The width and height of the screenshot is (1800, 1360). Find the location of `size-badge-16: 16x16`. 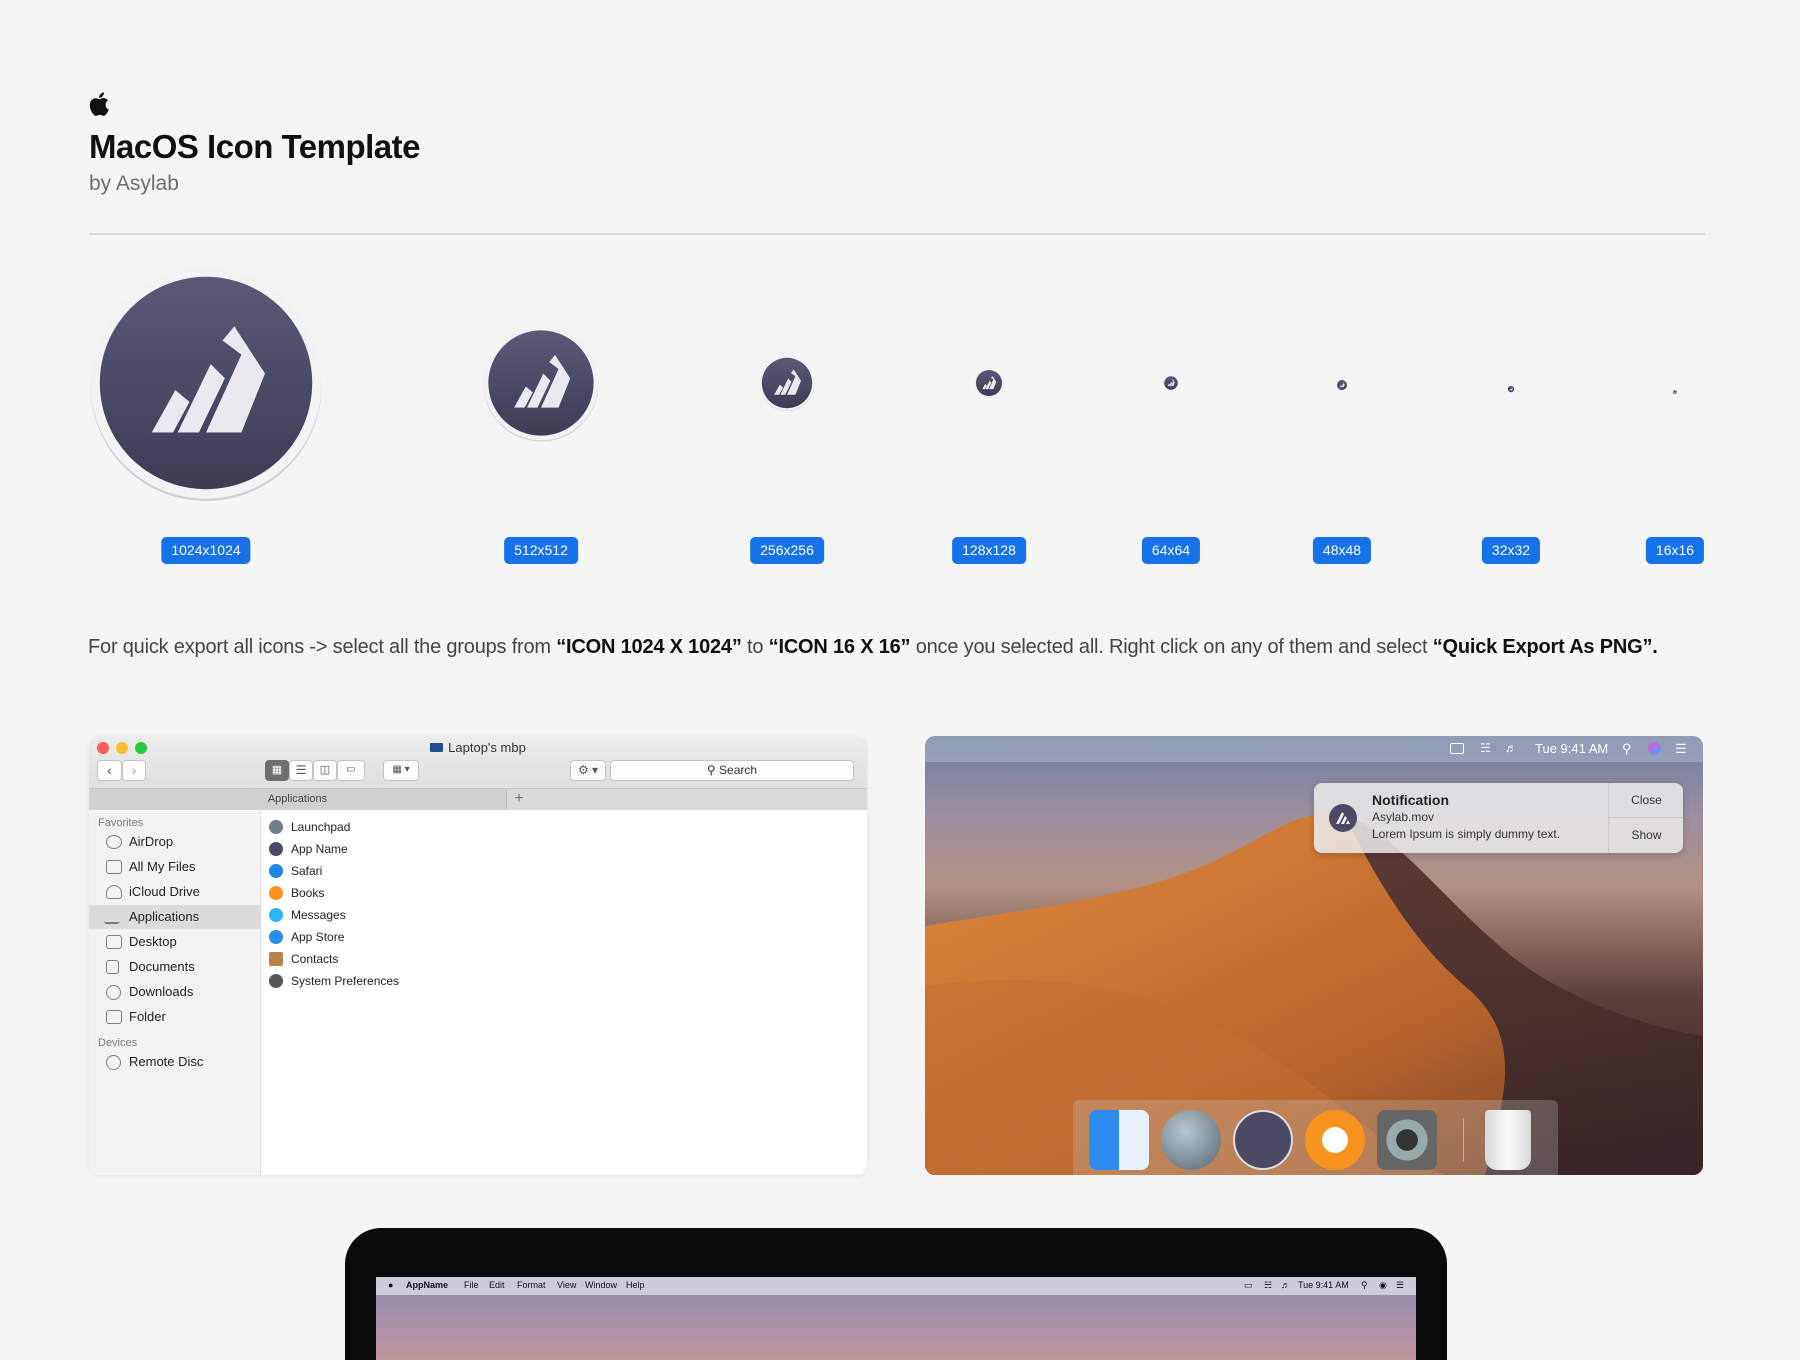

size-badge-16: 16x16 is located at coordinates (1675, 550).